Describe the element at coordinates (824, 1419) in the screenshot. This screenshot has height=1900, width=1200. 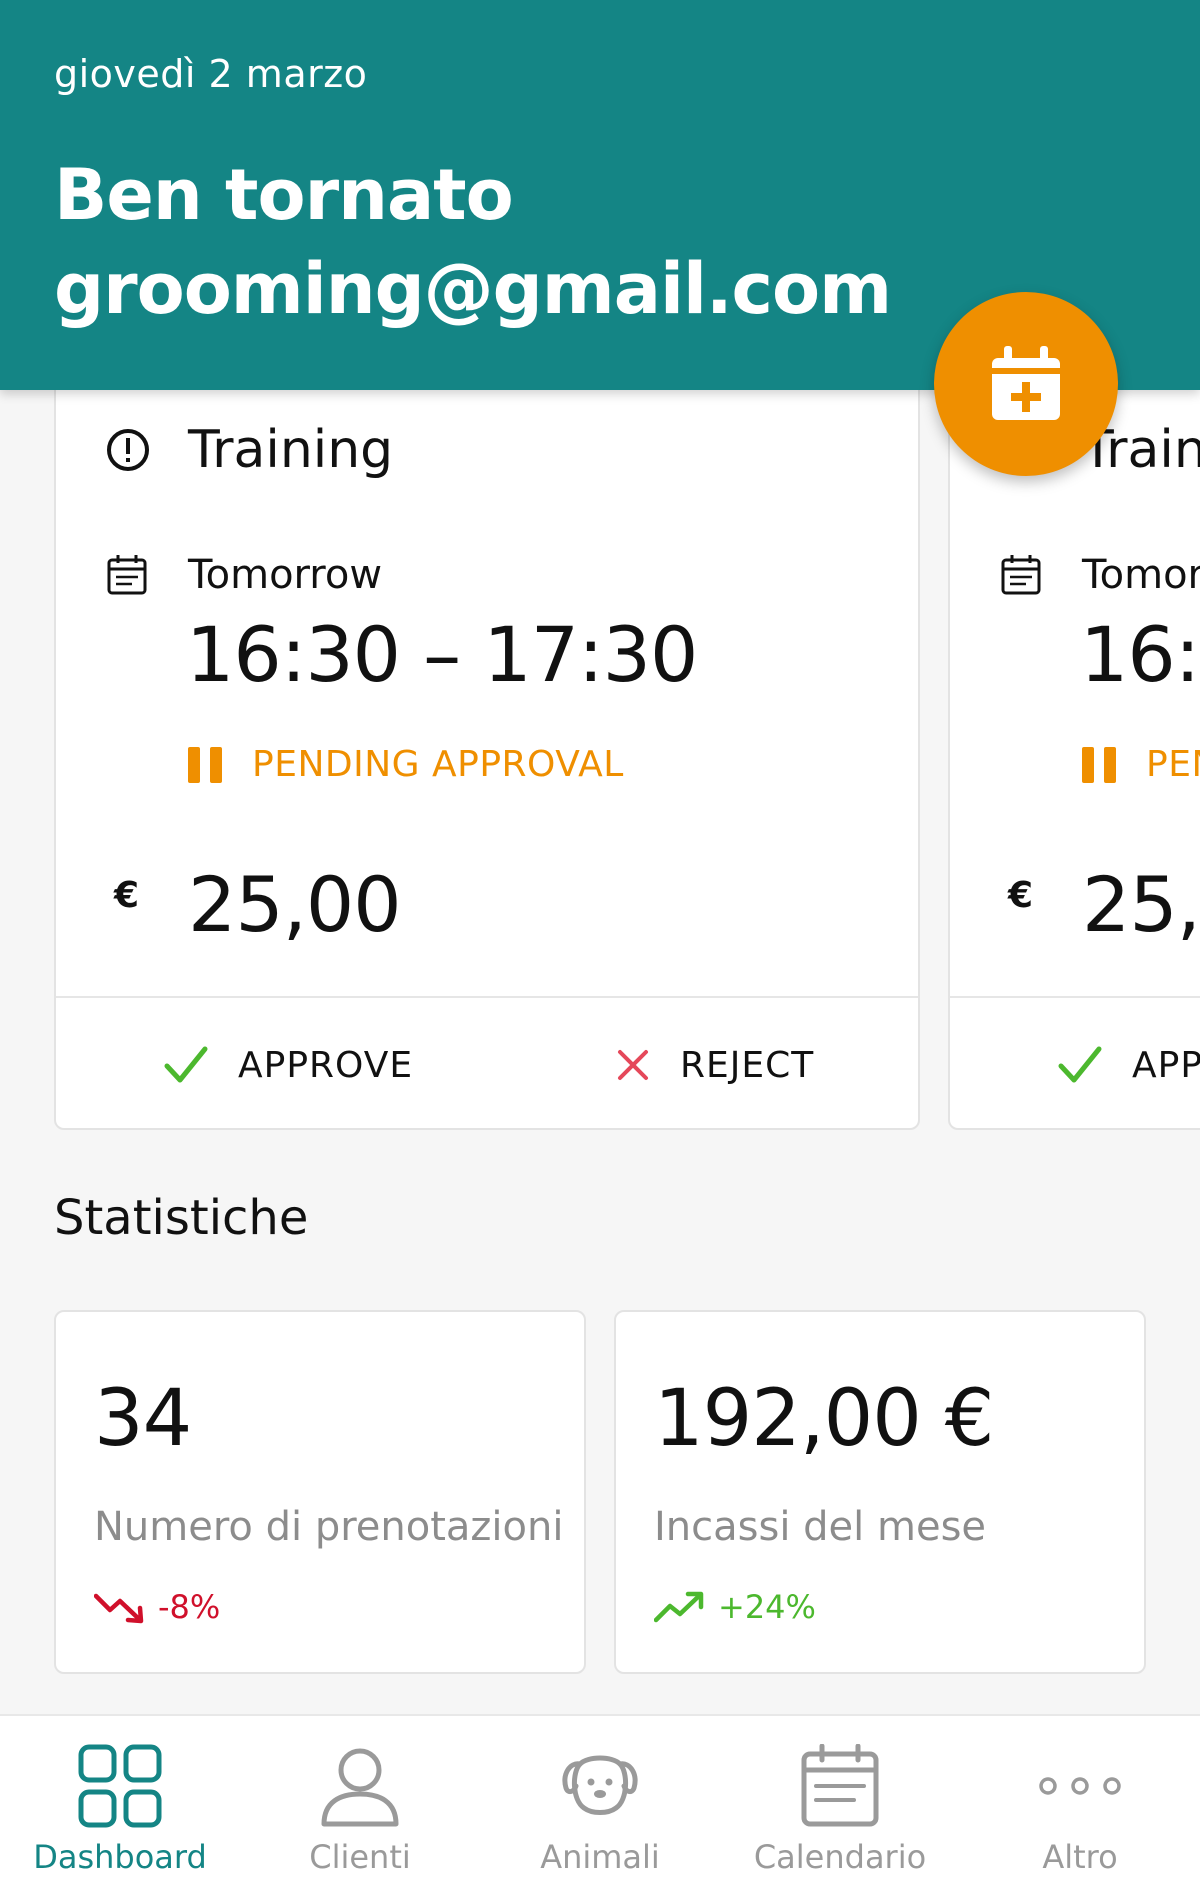
I see `stat-value: 192,00 €` at that location.